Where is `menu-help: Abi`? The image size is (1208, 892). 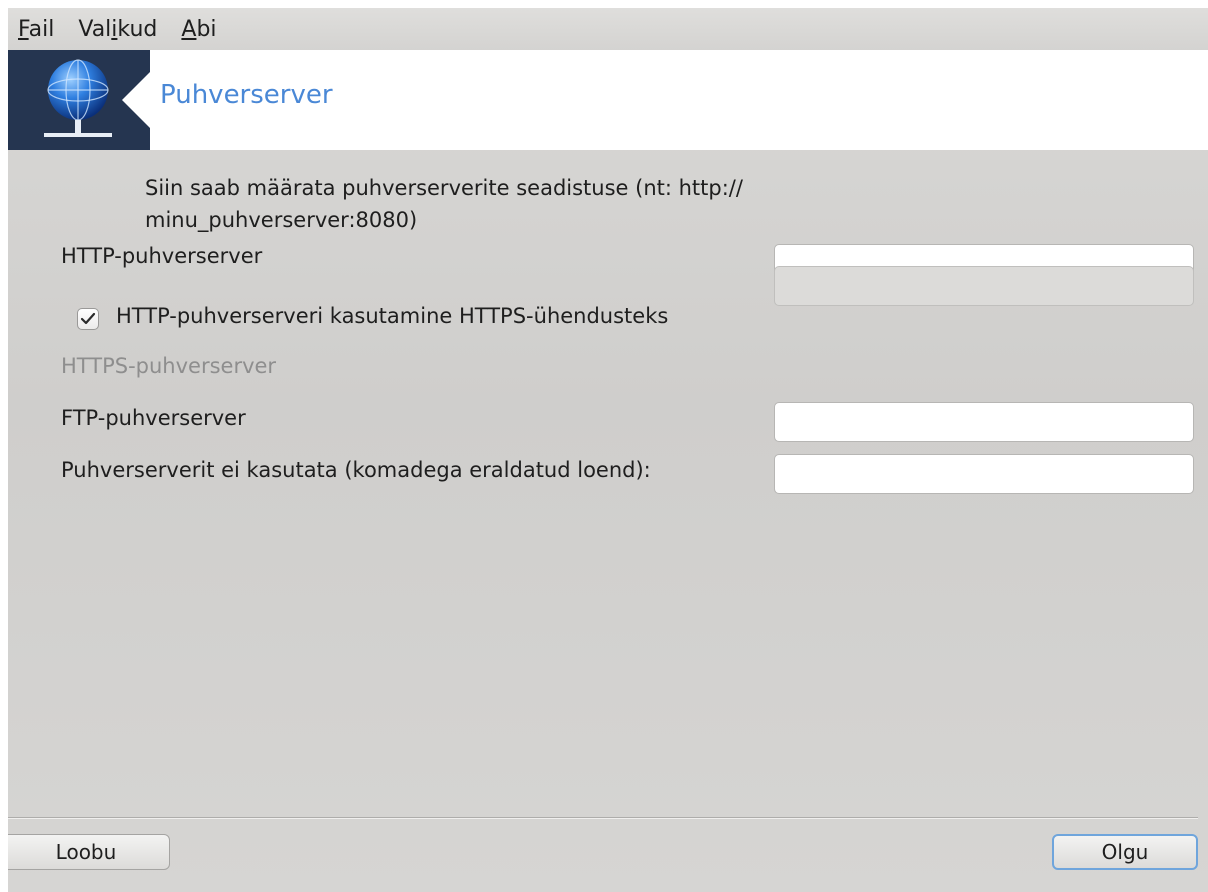 menu-help: Abi is located at coordinates (198, 29).